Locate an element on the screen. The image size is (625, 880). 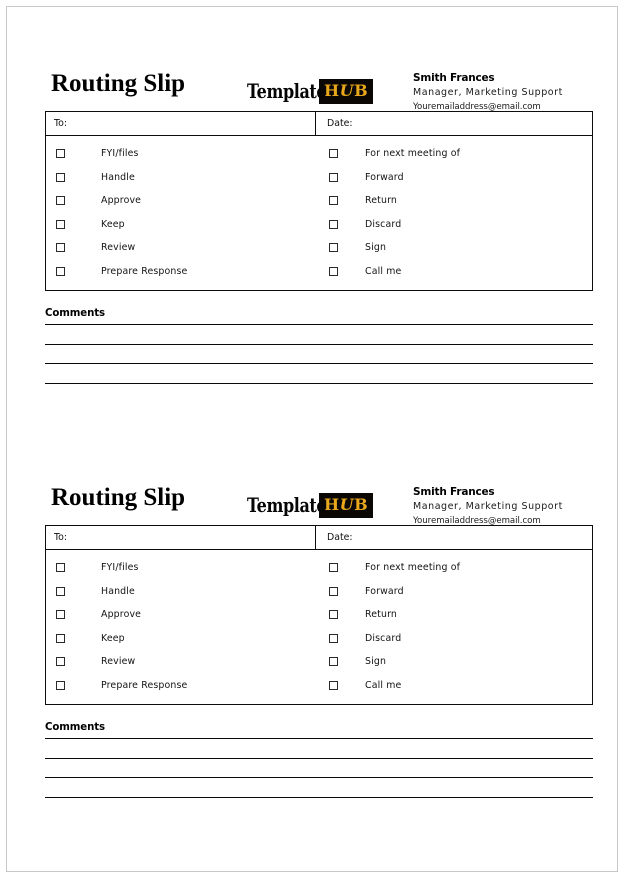
comments-section: Comments is located at coordinates (319, 760).